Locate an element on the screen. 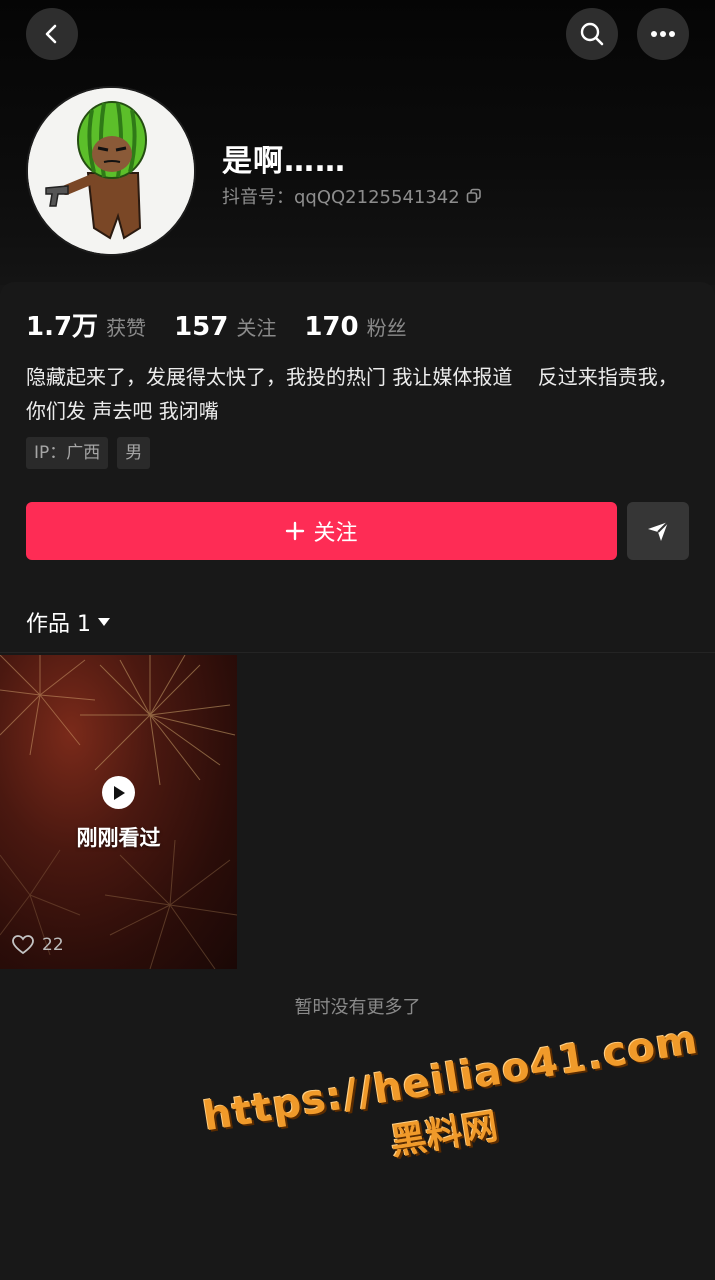 This screenshot has width=715, height=1280. end-of-list-text: 暂时没有更多了 is located at coordinates (357, 1007).